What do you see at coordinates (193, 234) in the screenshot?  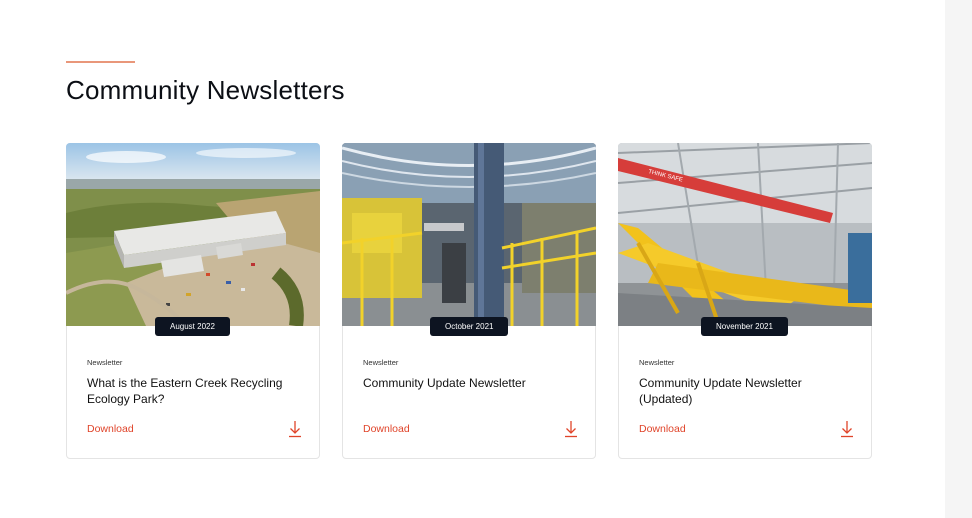 I see `newsletter-image-aerial-facility` at bounding box center [193, 234].